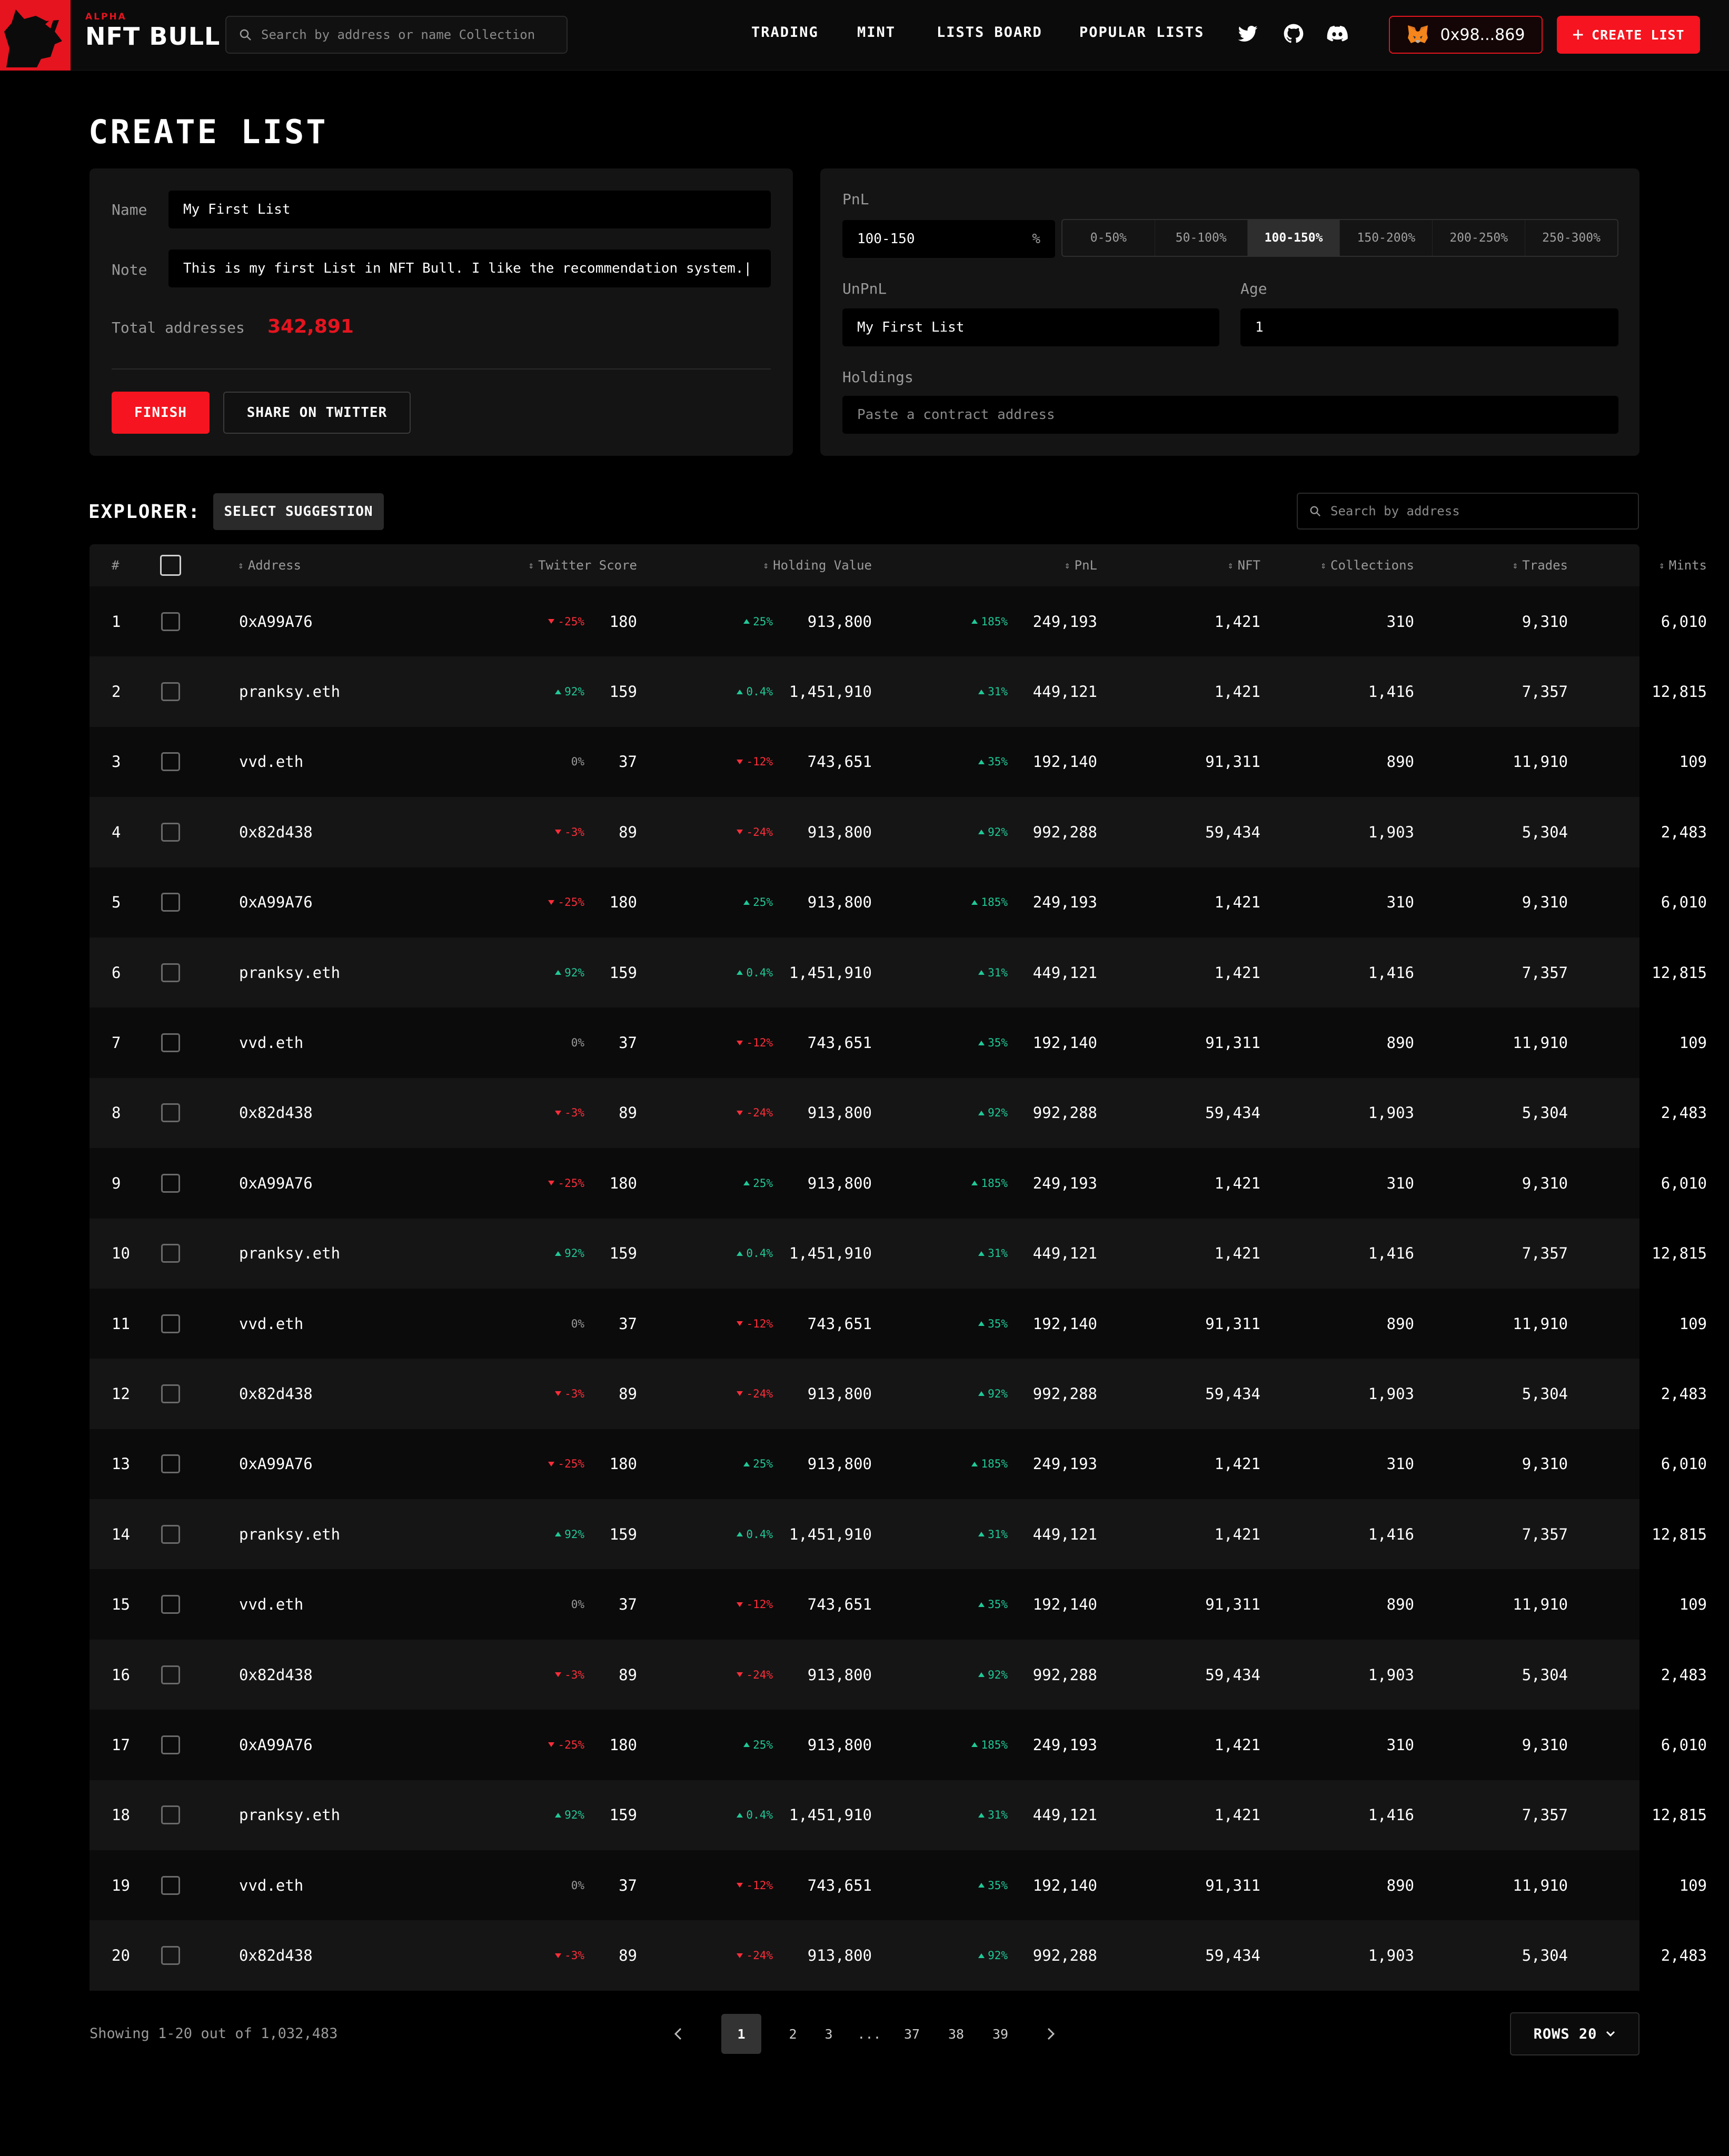 This screenshot has width=1729, height=2156. I want to click on col-nft: ⇕ NFT, so click(1190, 565).